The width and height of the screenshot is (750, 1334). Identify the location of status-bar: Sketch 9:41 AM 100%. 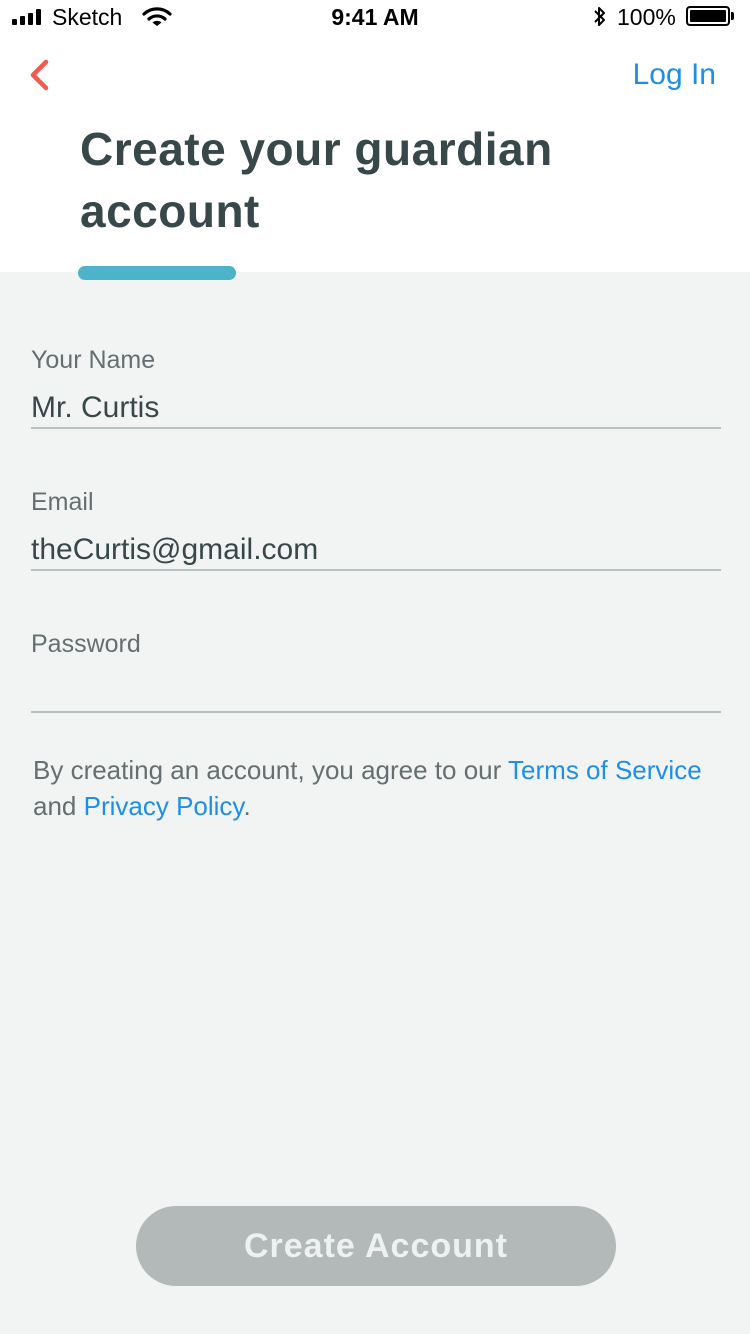
(375, 18).